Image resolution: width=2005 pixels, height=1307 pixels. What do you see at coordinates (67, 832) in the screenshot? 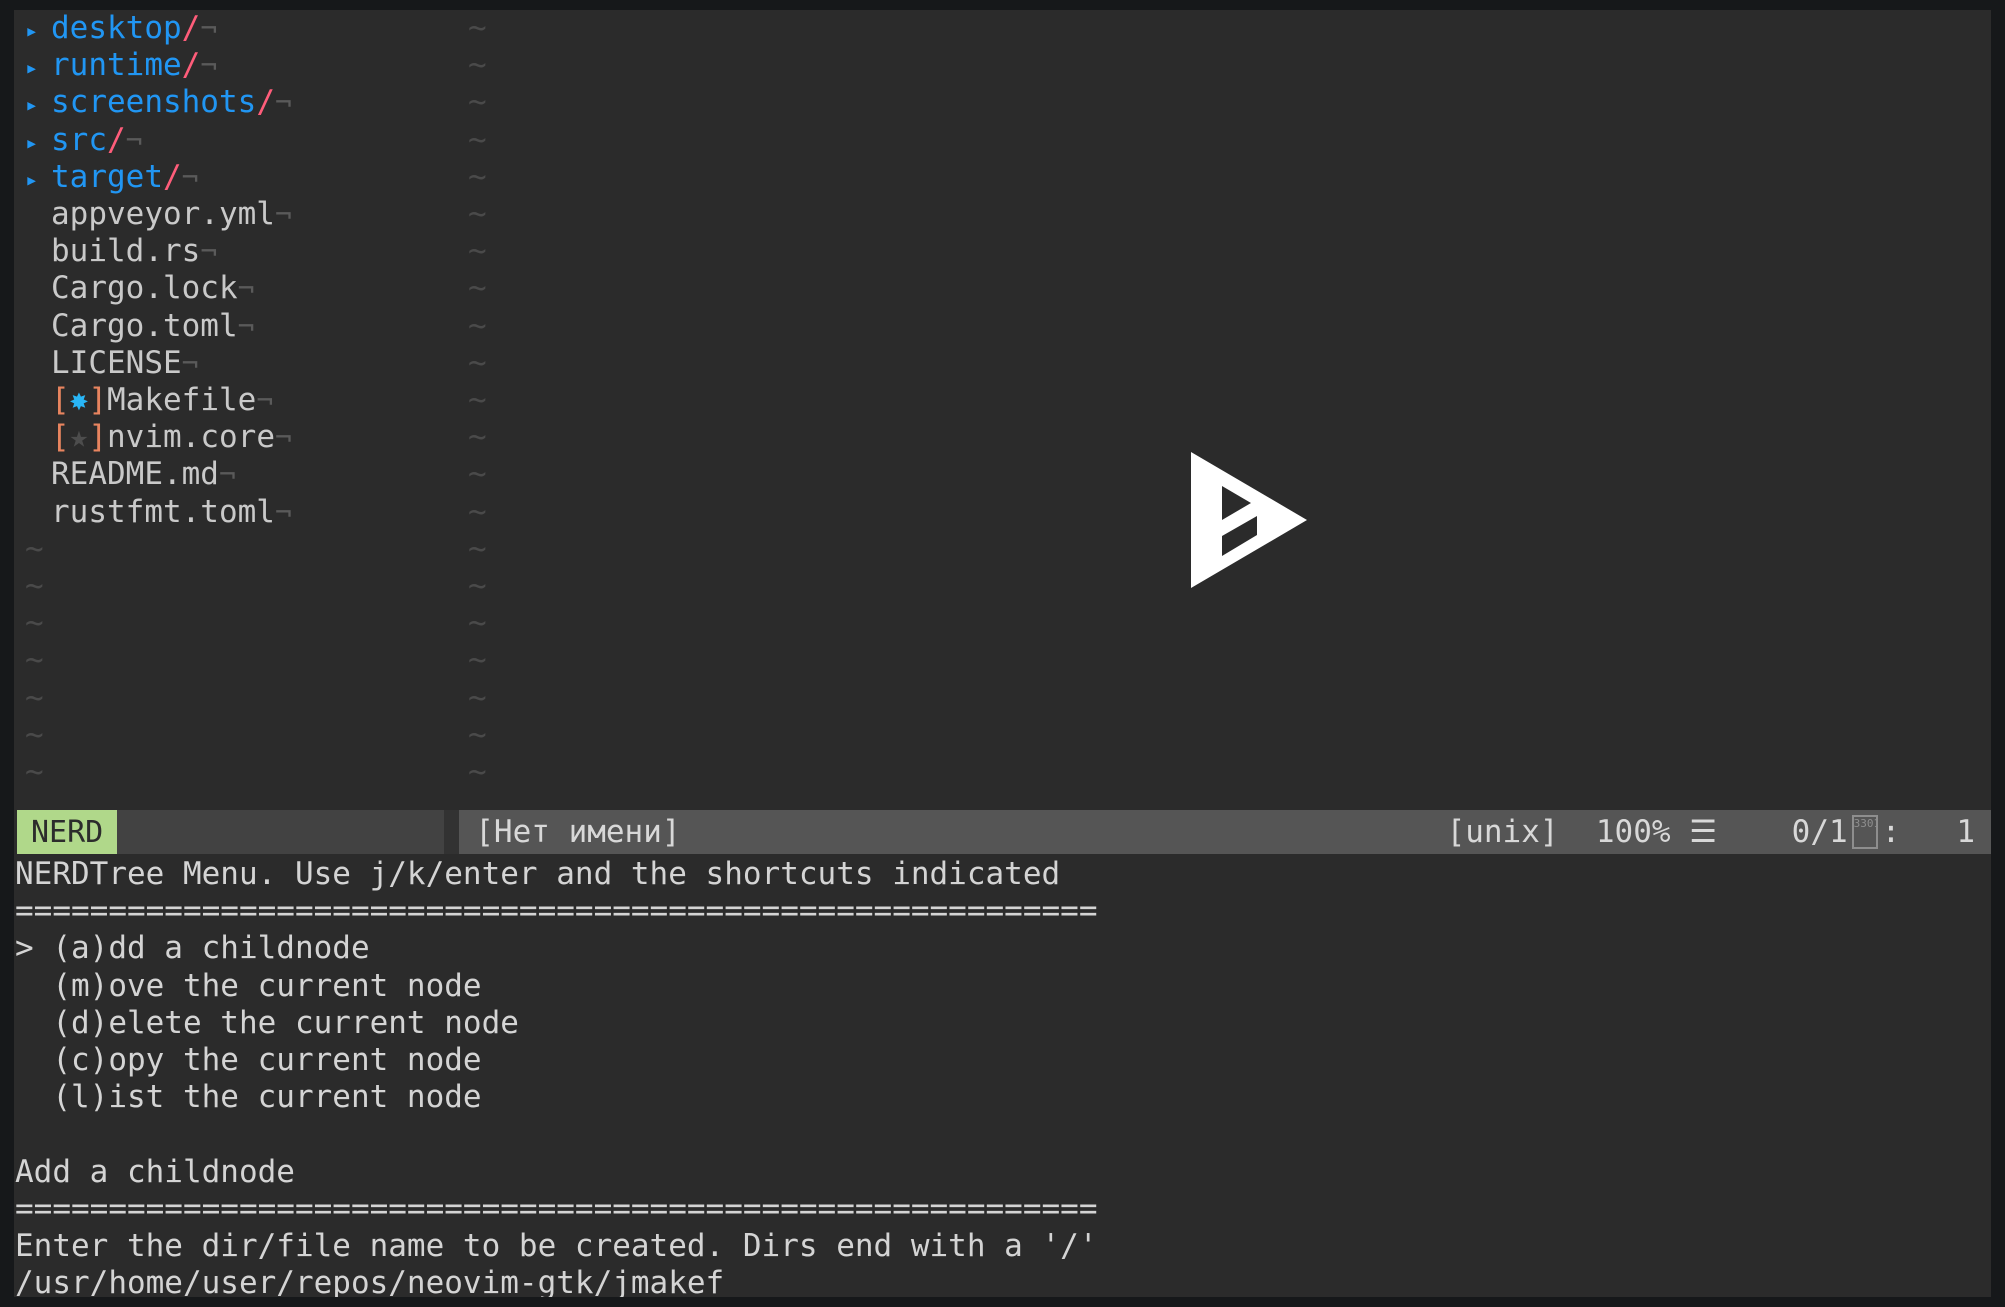
I see `status-mode-badge: NERD` at bounding box center [67, 832].